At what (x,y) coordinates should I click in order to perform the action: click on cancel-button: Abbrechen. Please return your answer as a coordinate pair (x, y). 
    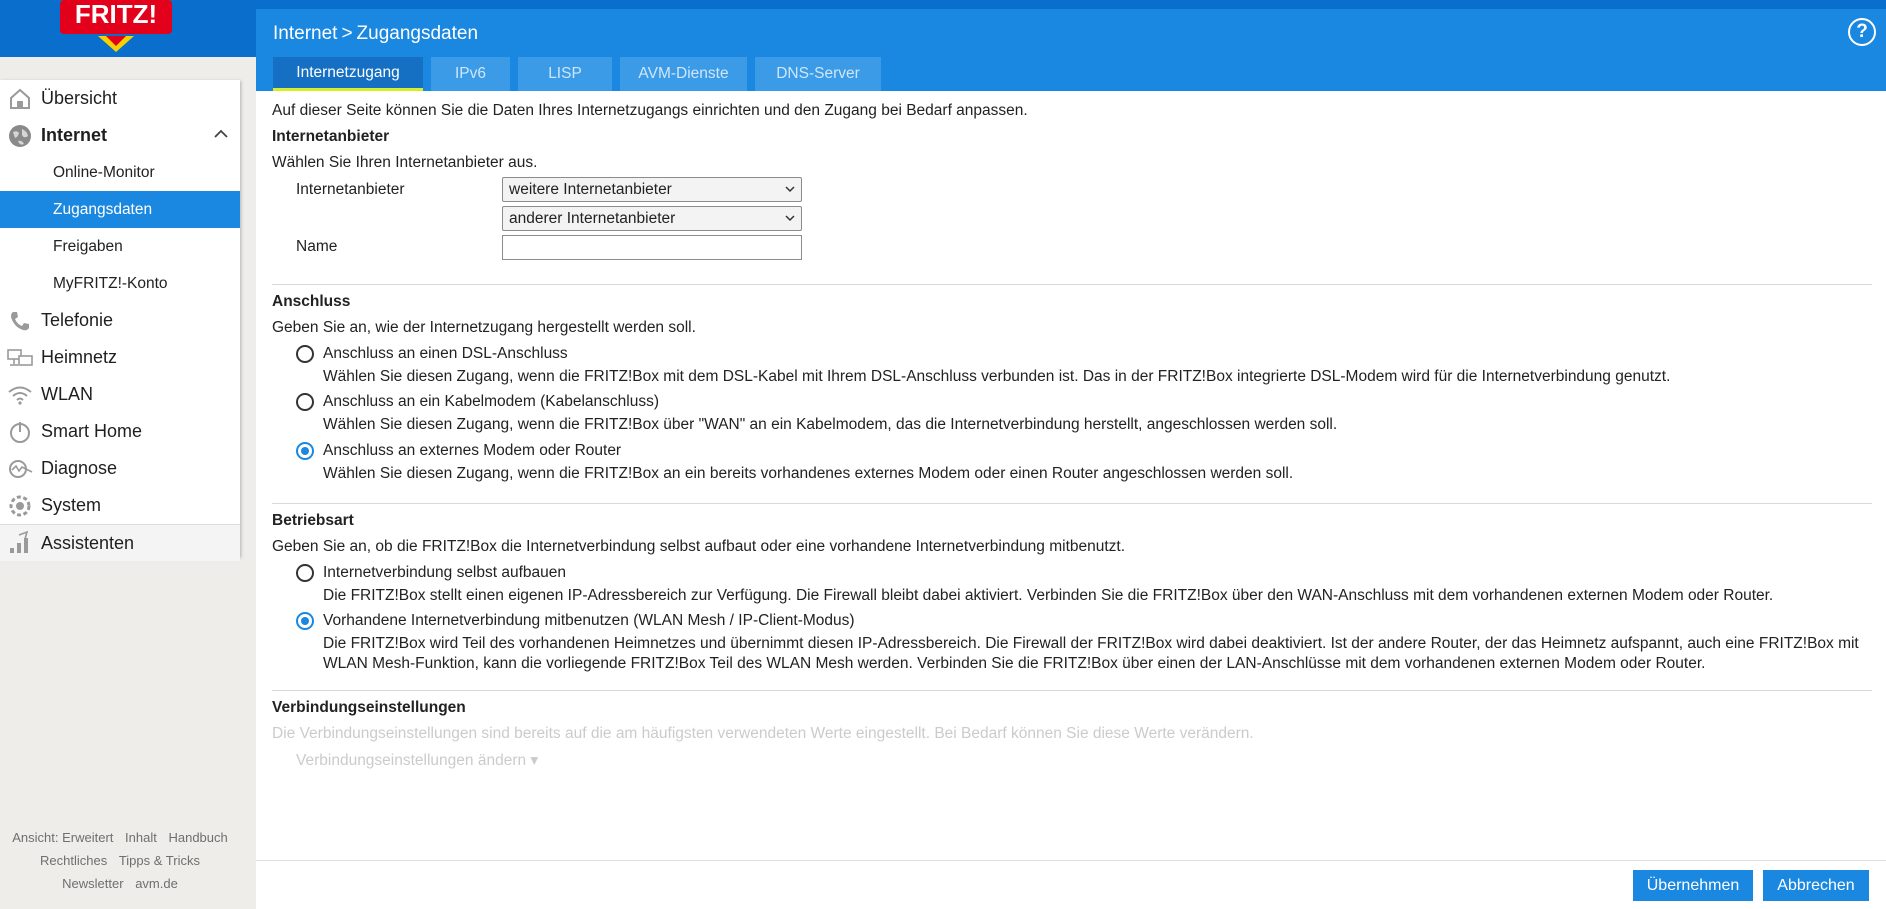
    Looking at the image, I should click on (1816, 885).